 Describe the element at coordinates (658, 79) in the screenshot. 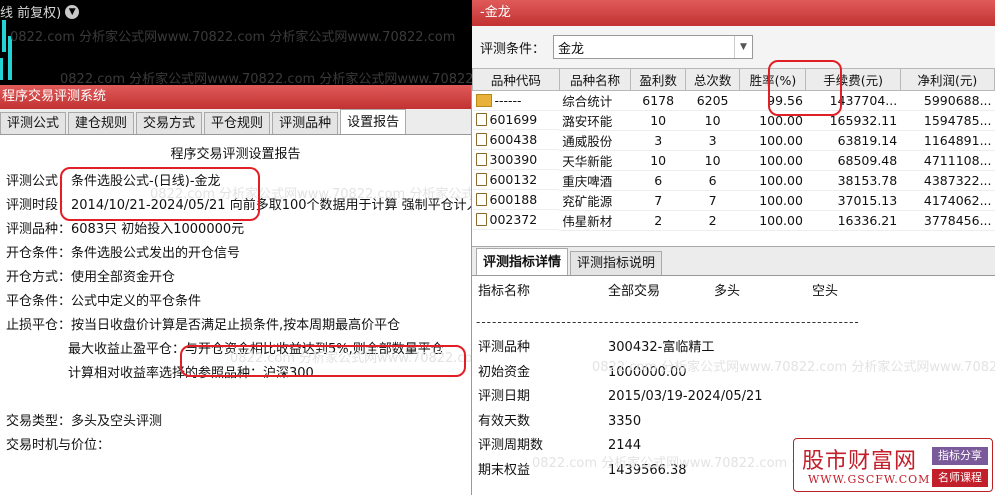

I see `grid-col-header: 盈利数` at that location.